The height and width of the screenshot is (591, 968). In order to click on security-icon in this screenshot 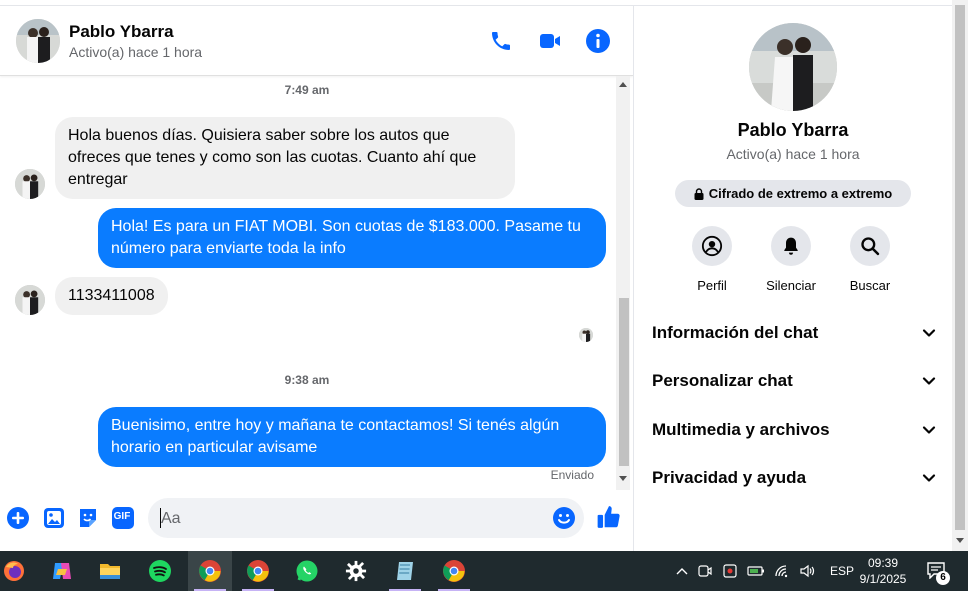, I will do `click(730, 571)`.